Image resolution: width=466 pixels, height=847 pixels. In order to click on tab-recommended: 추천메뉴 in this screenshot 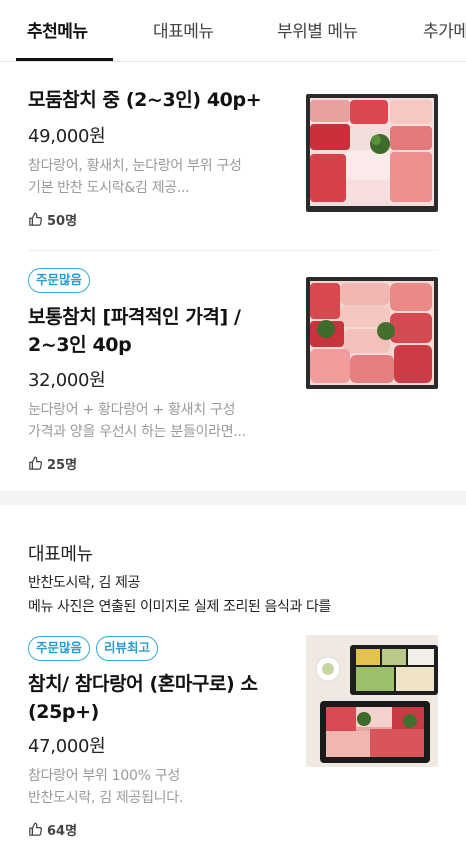, I will do `click(57, 29)`.